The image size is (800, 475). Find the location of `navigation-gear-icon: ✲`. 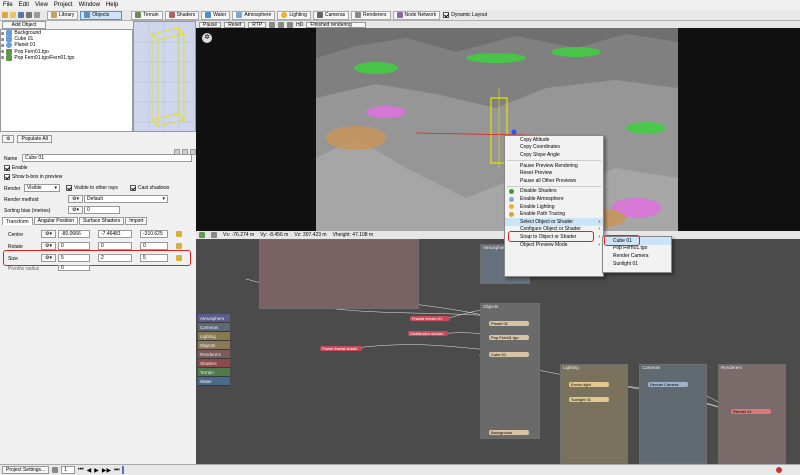

navigation-gear-icon: ✲ is located at coordinates (207, 38).